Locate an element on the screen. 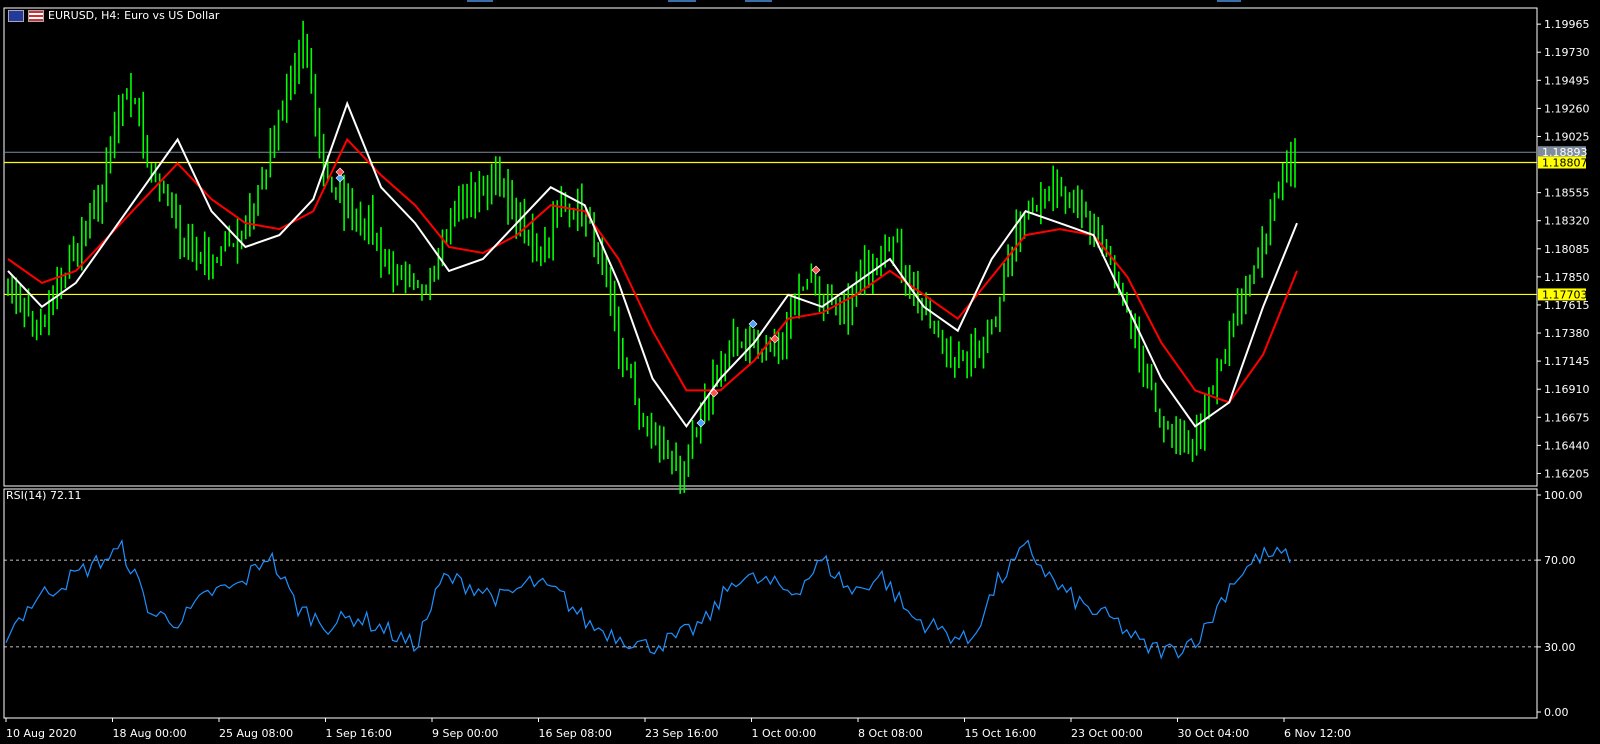  price-axis-label: 1.17850 is located at coordinates (1567, 277).